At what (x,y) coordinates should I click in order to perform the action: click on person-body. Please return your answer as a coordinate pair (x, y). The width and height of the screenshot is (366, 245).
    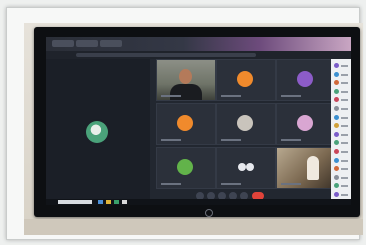
    Looking at the image, I should click on (186, 92).